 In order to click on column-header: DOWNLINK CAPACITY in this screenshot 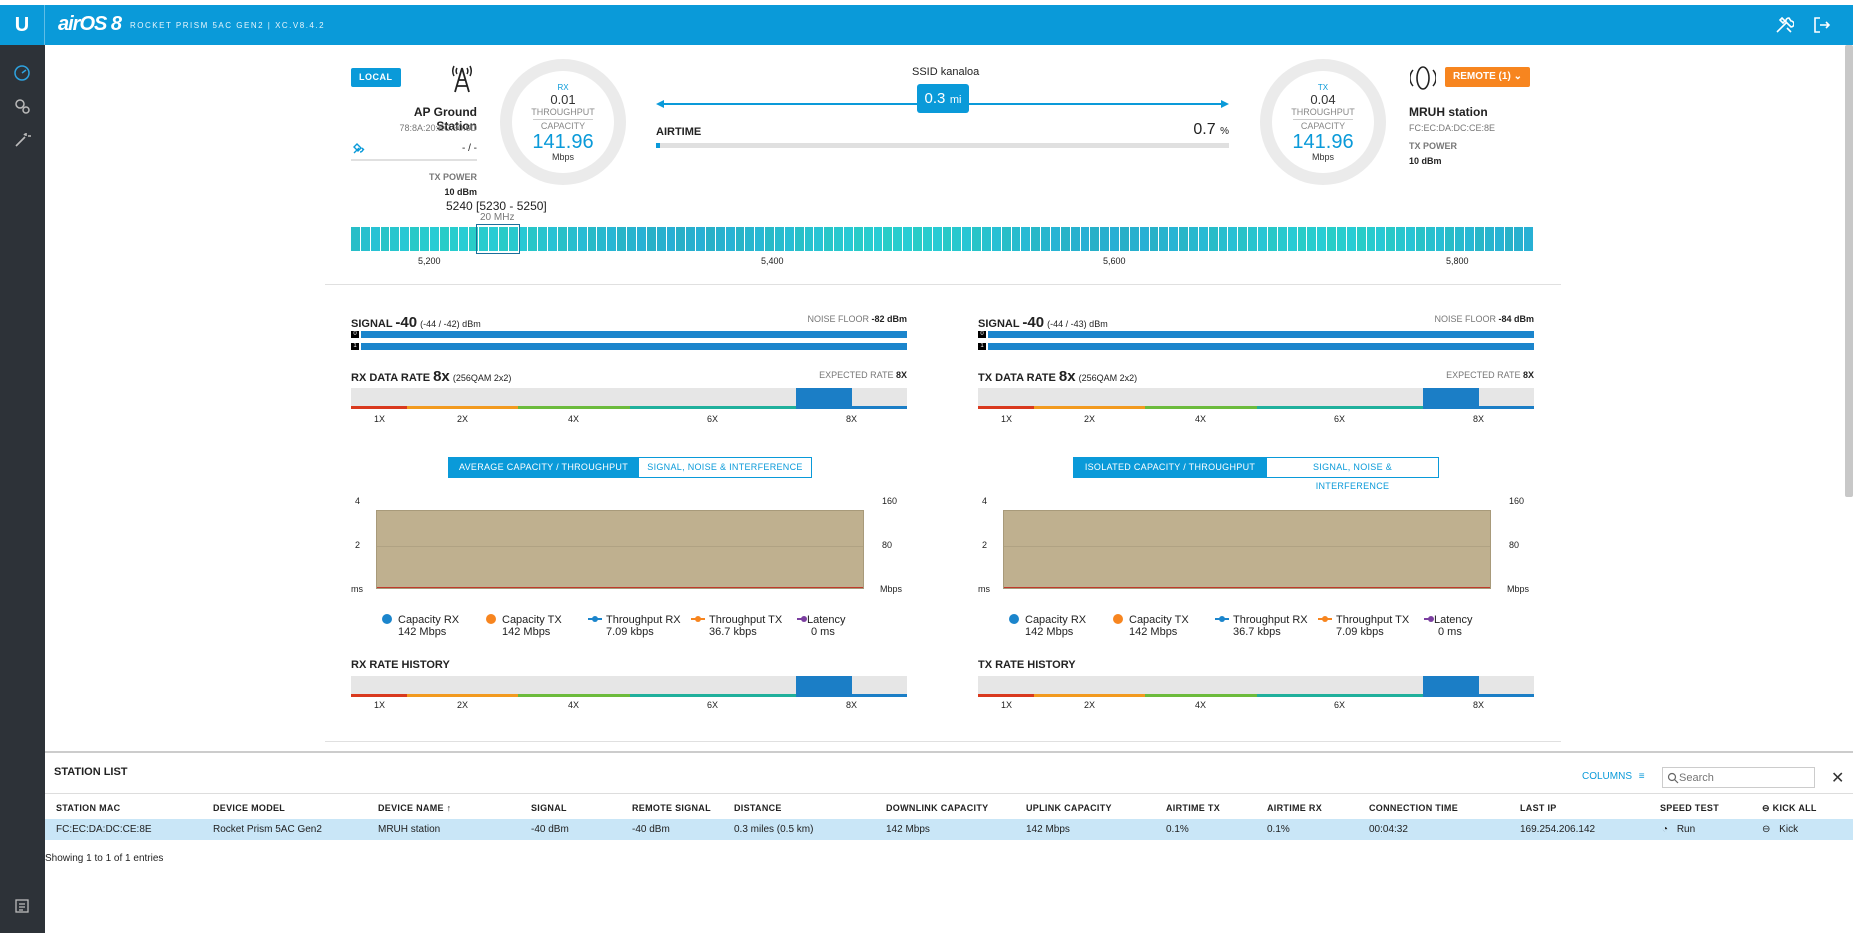, I will do `click(937, 808)`.